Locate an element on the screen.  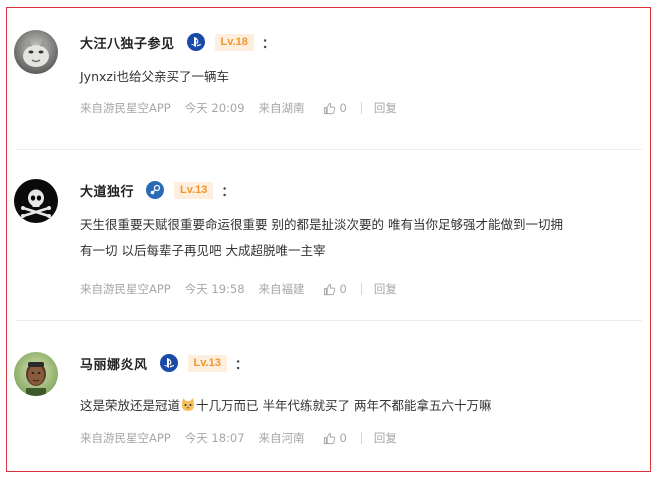
comment-body: Jynxzi也给父亲买了一辆车 is located at coordinates (154, 76).